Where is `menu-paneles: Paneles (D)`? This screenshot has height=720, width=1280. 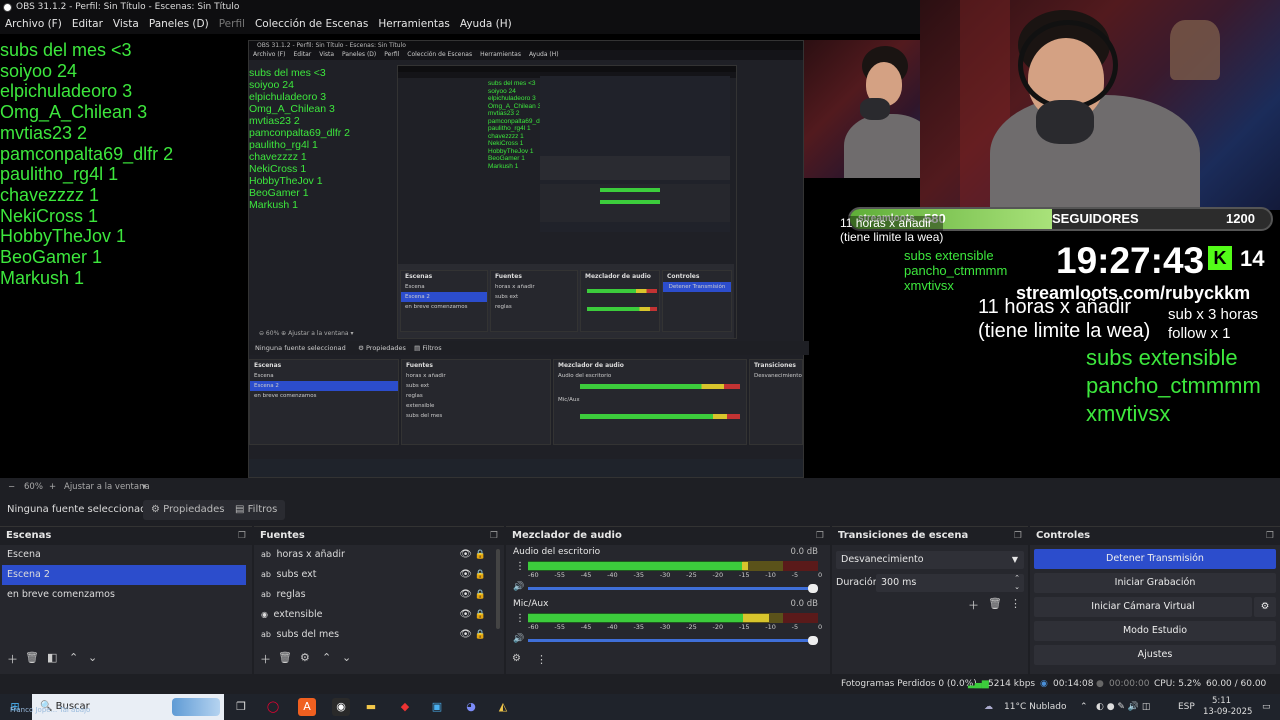
menu-paneles: Paneles (D) is located at coordinates (179, 24).